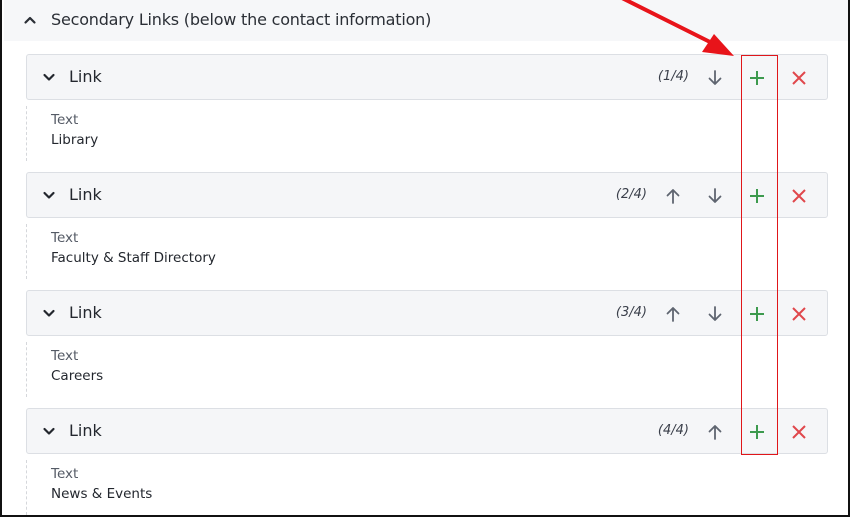 This screenshot has height=517, width=850. Describe the element at coordinates (133, 258) in the screenshot. I see `field-value: Faculty & Staff Directory` at that location.